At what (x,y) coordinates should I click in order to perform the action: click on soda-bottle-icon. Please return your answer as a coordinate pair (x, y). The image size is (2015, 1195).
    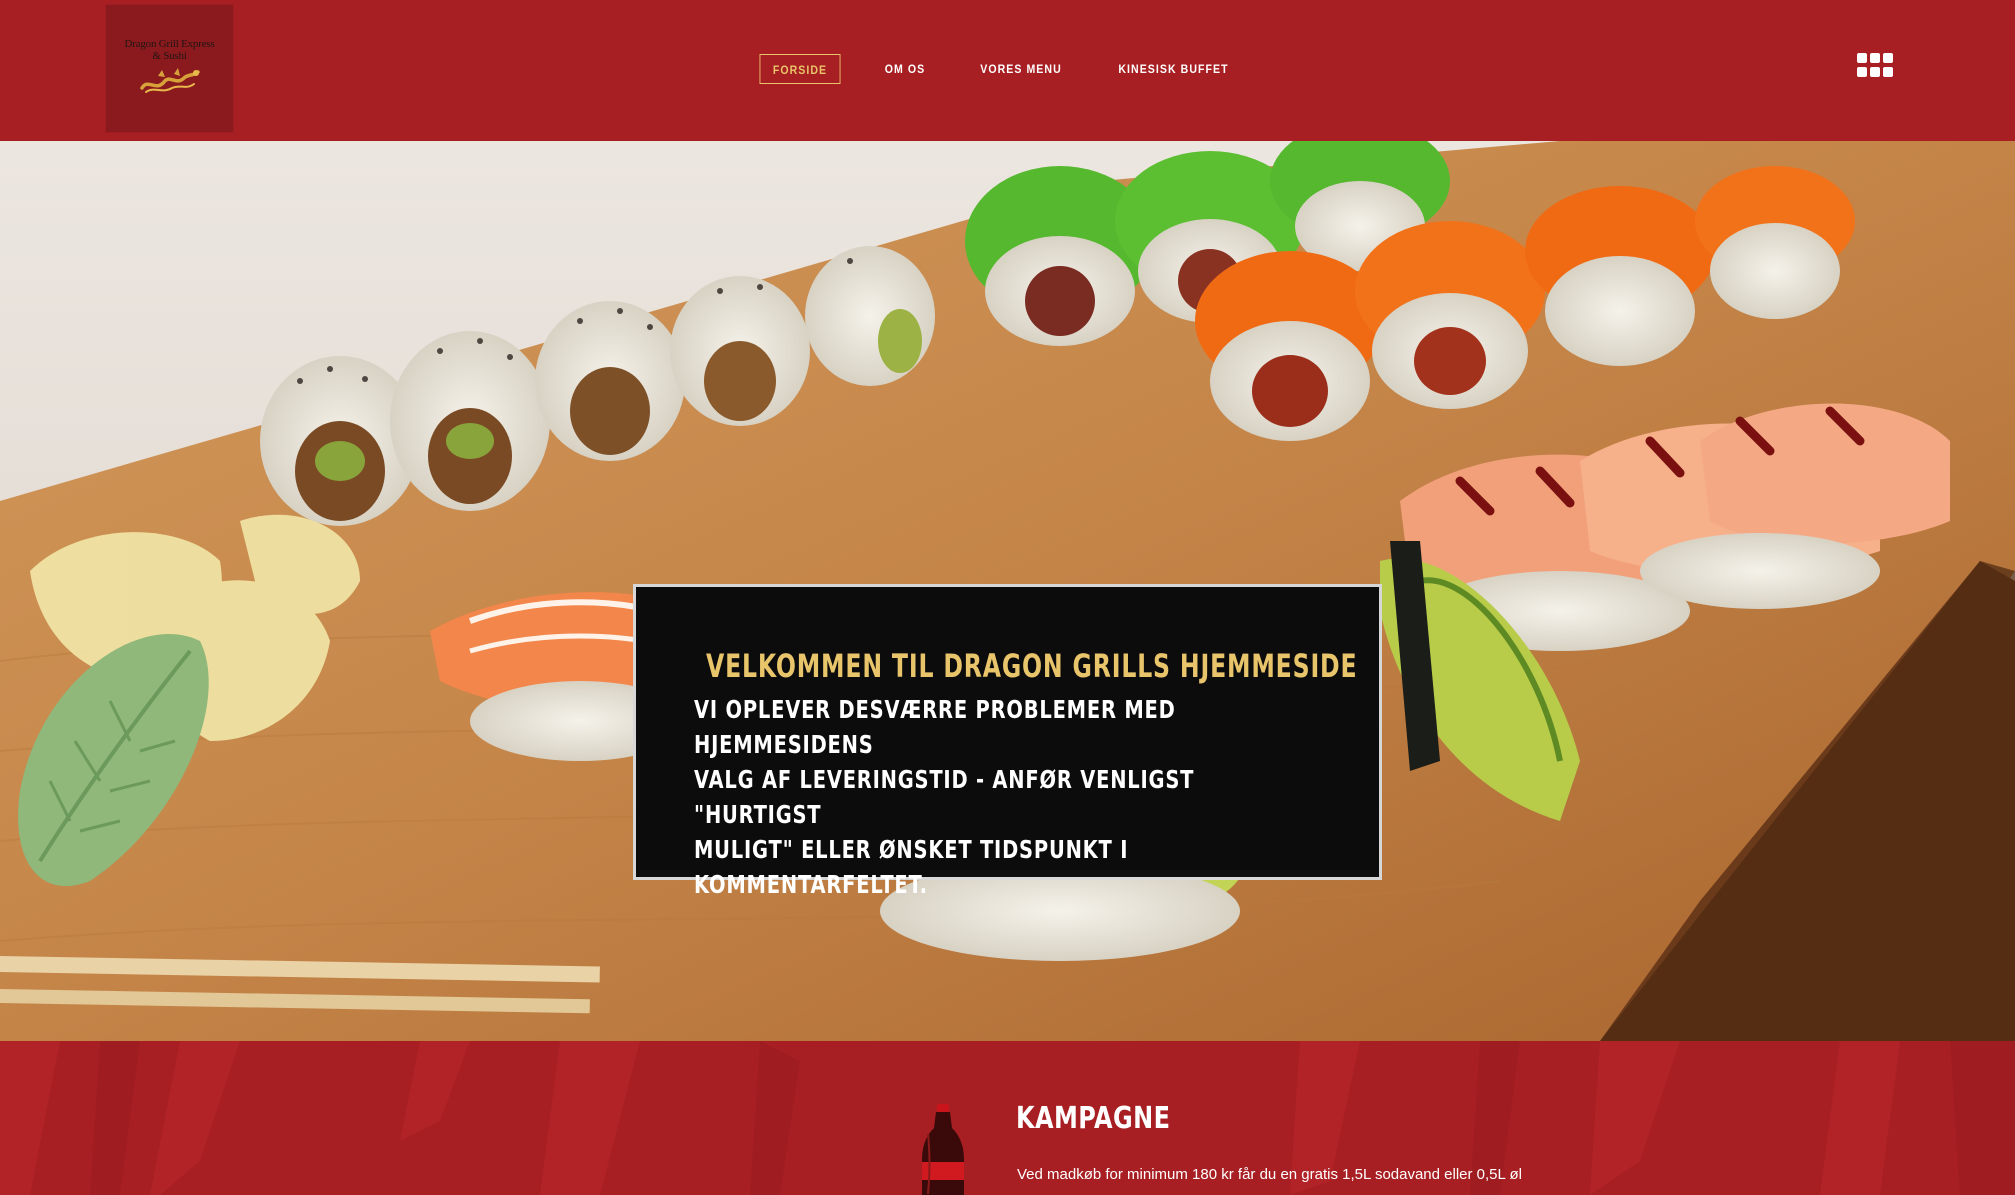
    Looking at the image, I should click on (943, 1149).